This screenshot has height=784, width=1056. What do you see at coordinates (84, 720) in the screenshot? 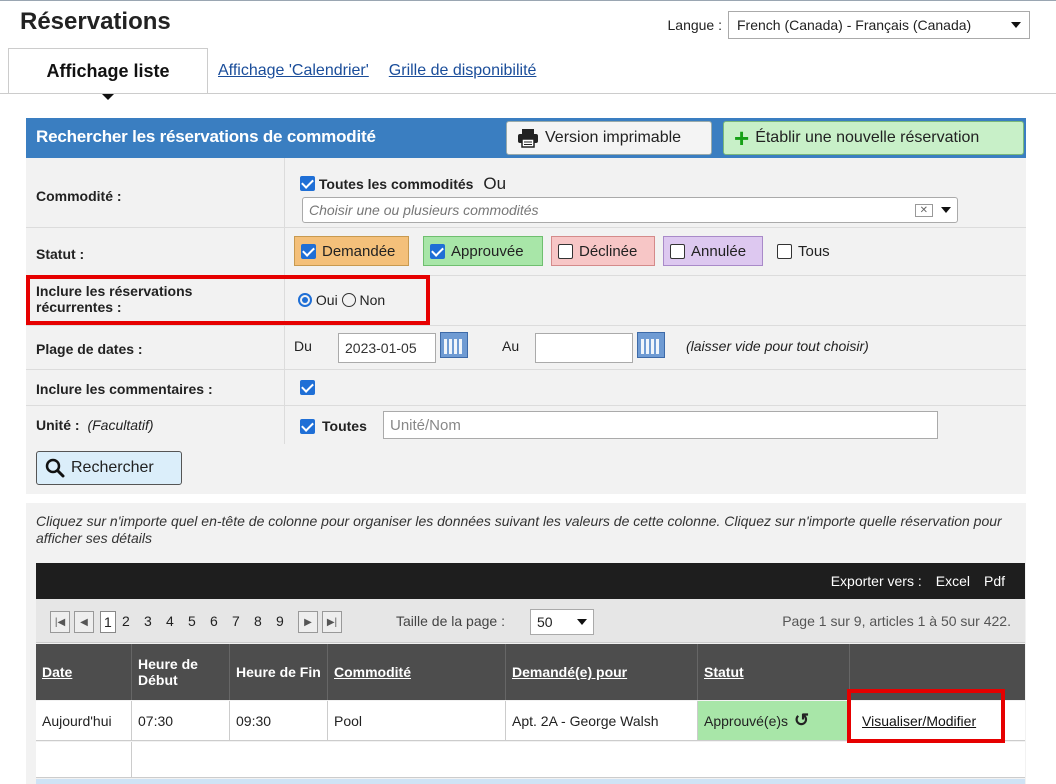
I see `cell-date: Aujourd'hui` at bounding box center [84, 720].